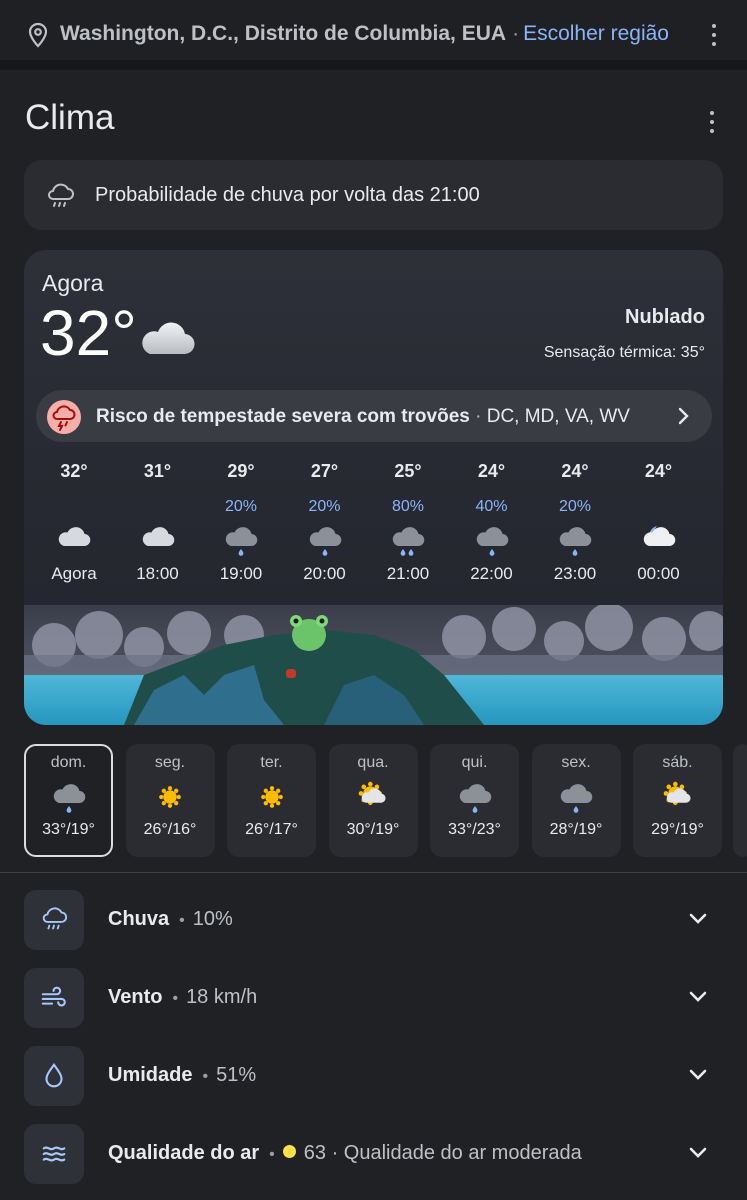  What do you see at coordinates (184, 1153) in the screenshot?
I see `air-quality-label: Qualidade do ar` at bounding box center [184, 1153].